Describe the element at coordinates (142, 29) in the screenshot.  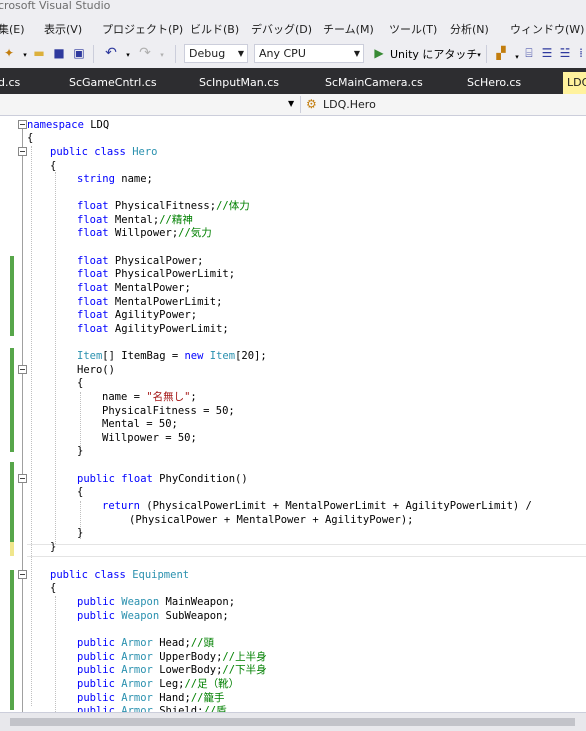
I see `menu-project: プロジェクト(P)` at that location.